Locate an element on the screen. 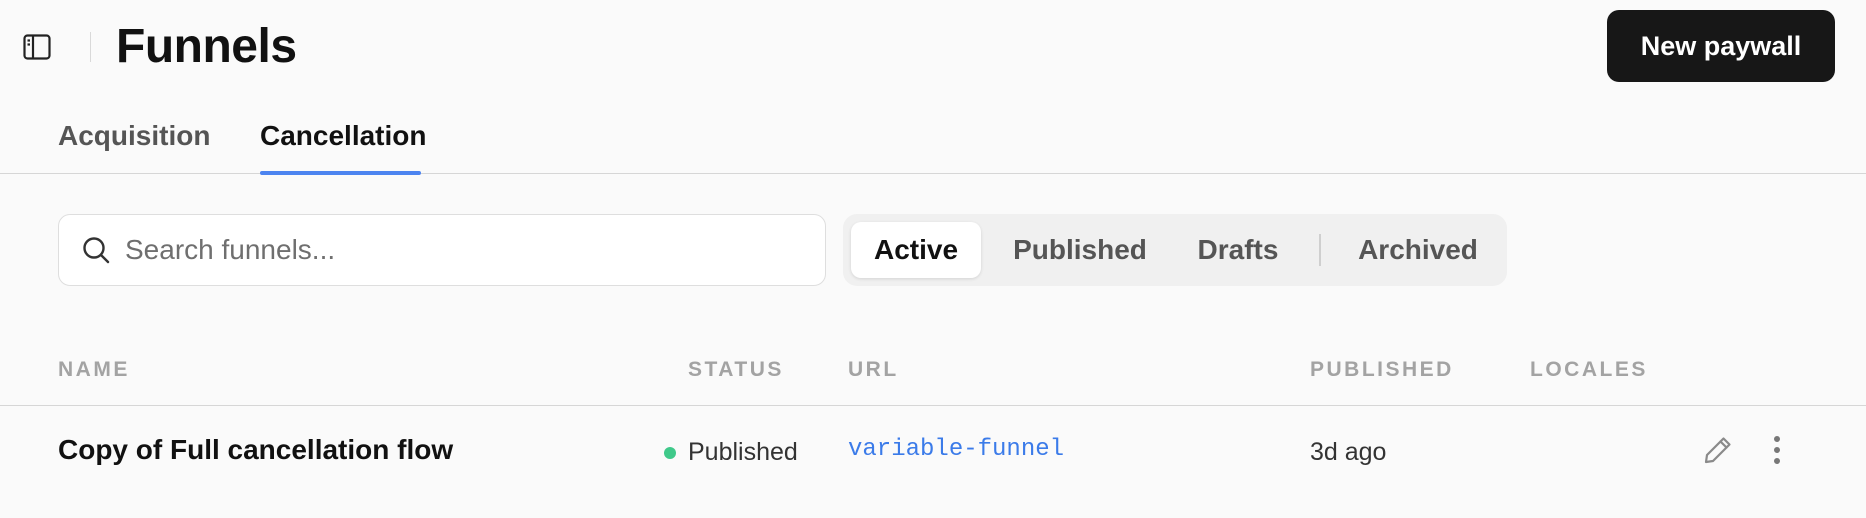  funnel-url-link: variable-funnel is located at coordinates (956, 449).